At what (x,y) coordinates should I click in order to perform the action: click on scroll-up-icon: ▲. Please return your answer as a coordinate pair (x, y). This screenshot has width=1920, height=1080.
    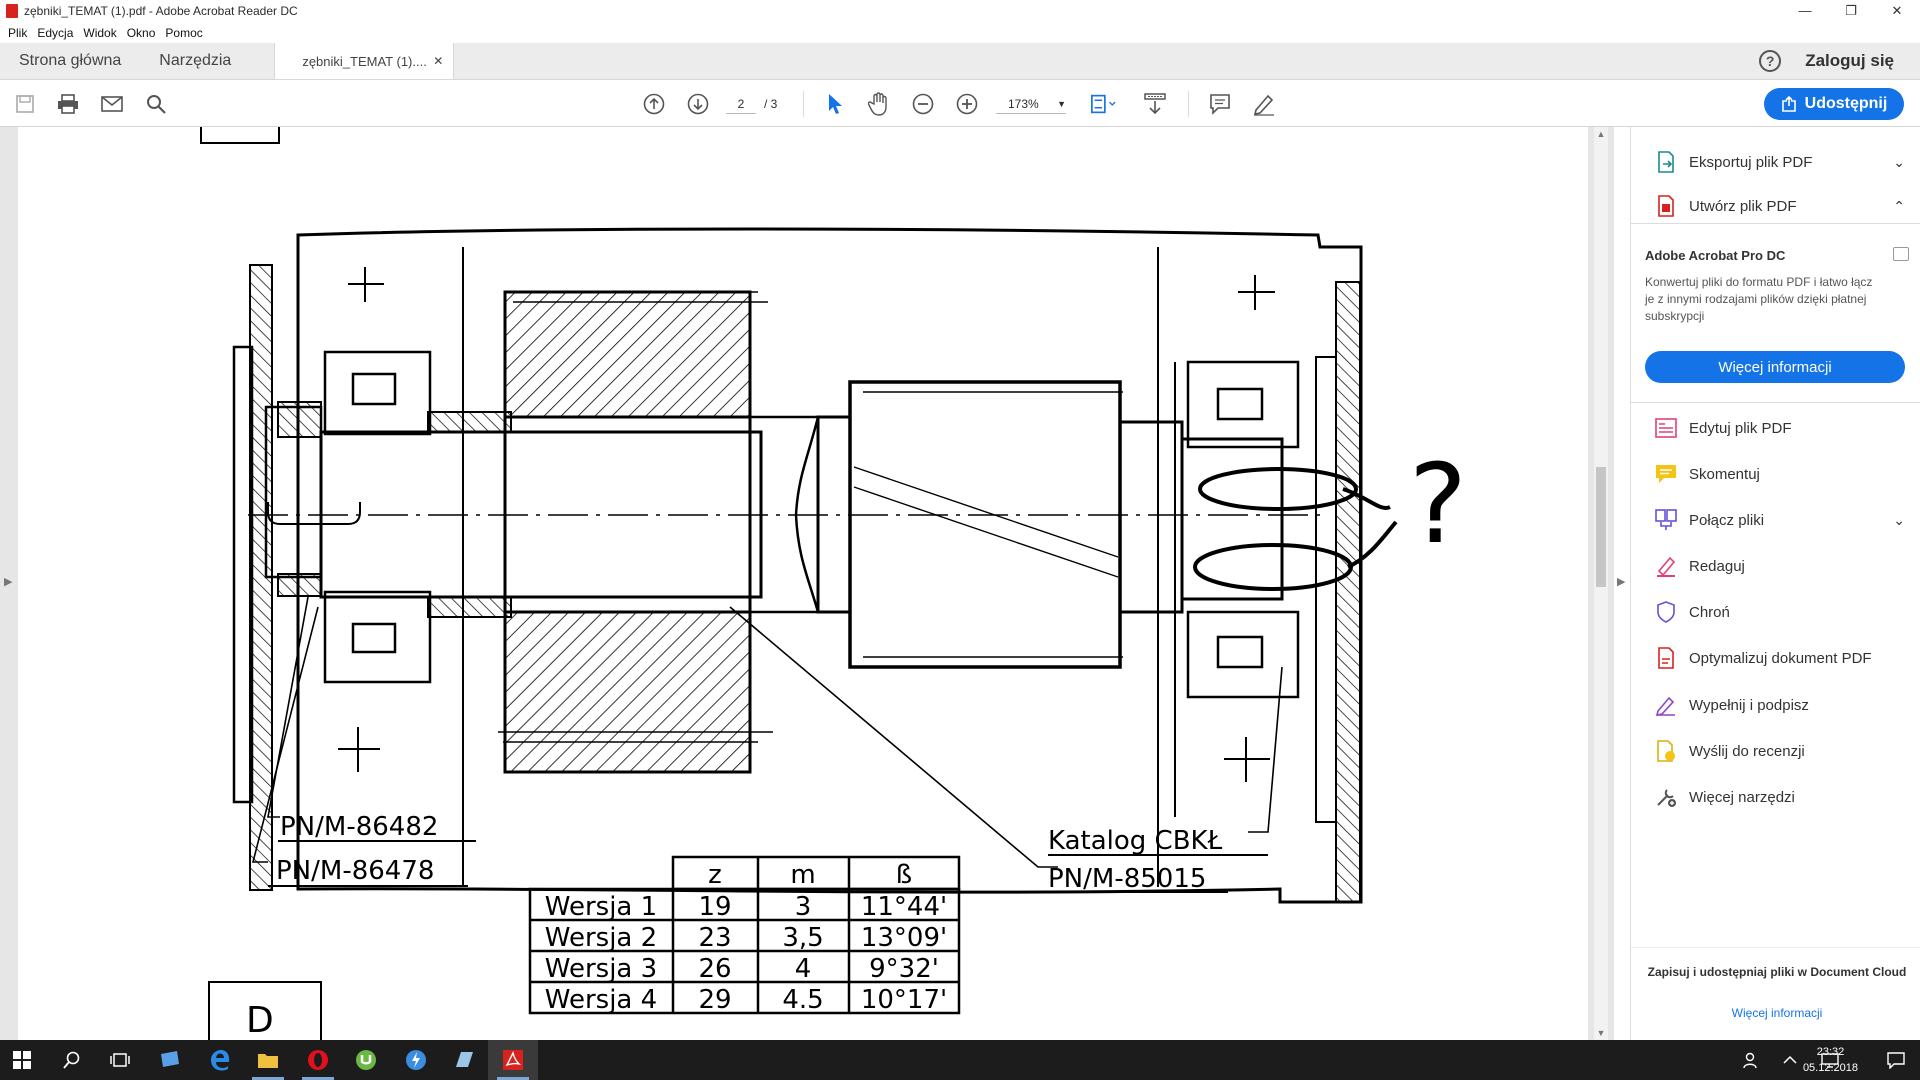
    Looking at the image, I should click on (1601, 134).